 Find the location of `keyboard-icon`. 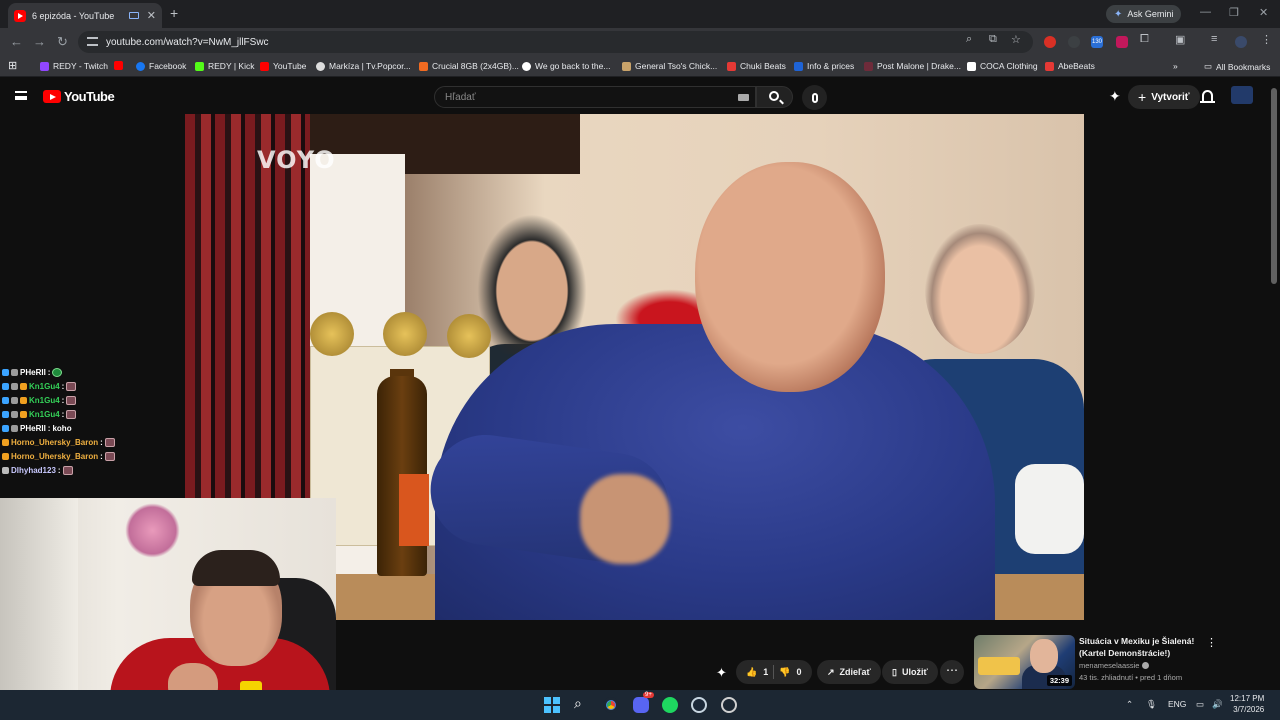

keyboard-icon is located at coordinates (743, 97).